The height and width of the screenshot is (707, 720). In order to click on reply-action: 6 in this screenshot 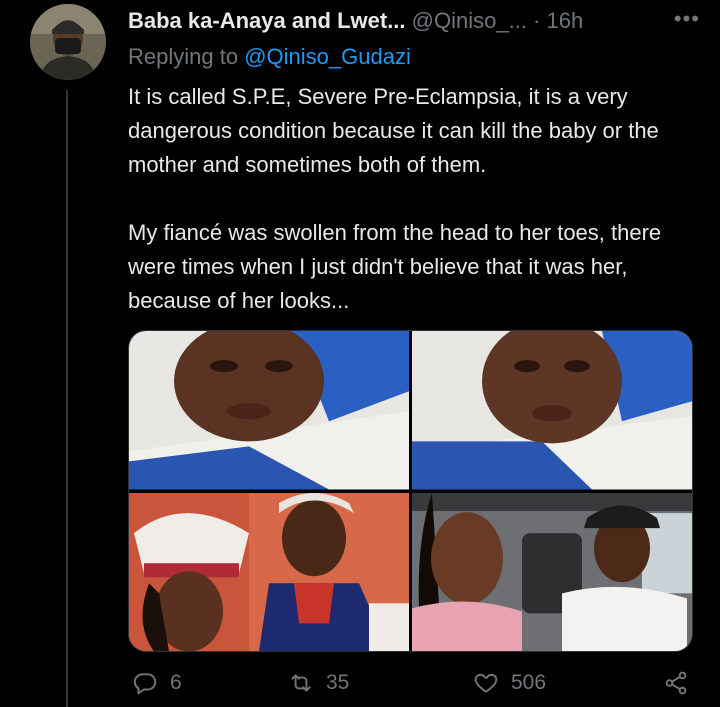, I will do `click(157, 683)`.